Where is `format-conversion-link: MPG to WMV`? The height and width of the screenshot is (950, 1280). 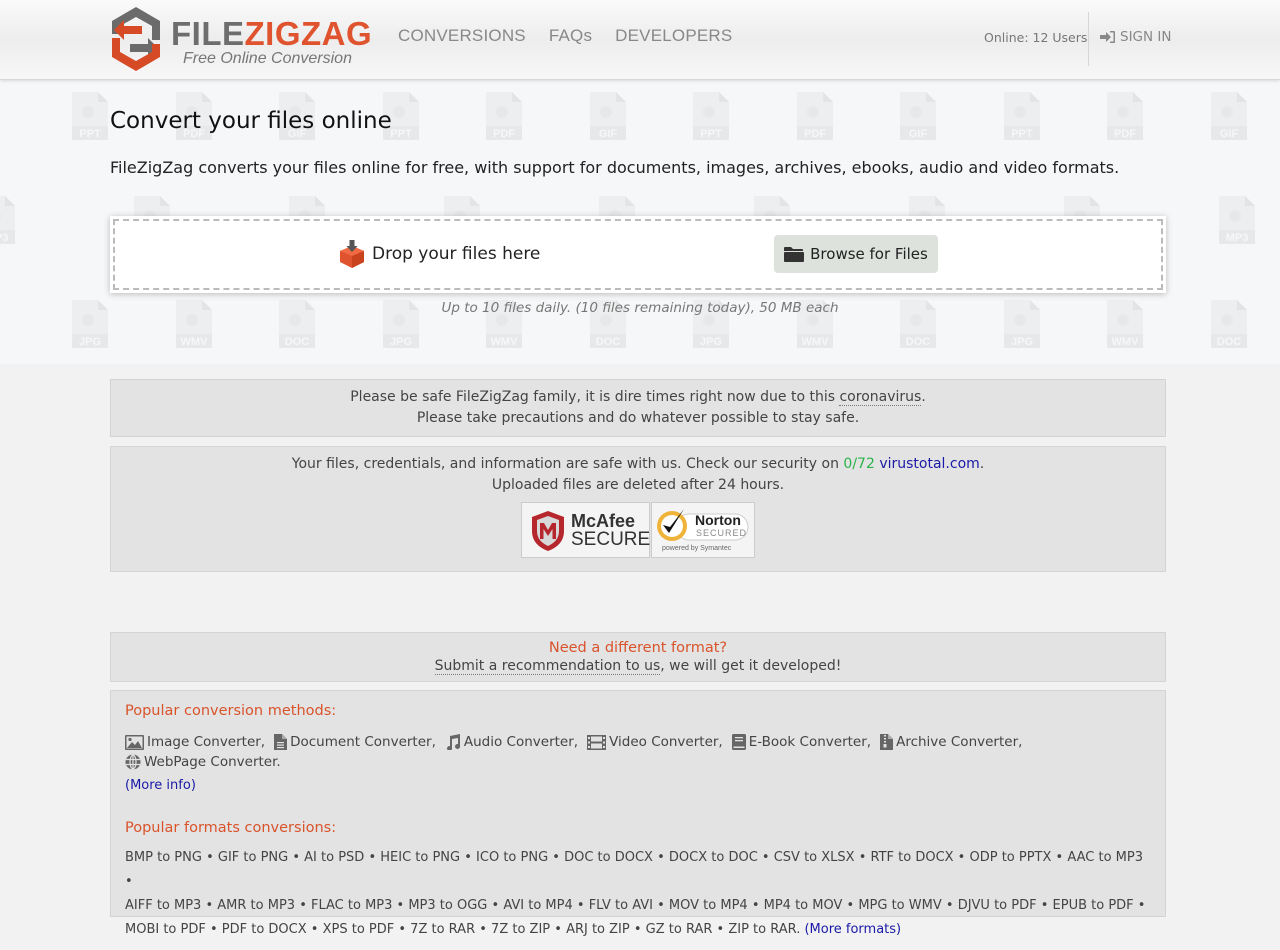 format-conversion-link: MPG to WMV is located at coordinates (899, 905).